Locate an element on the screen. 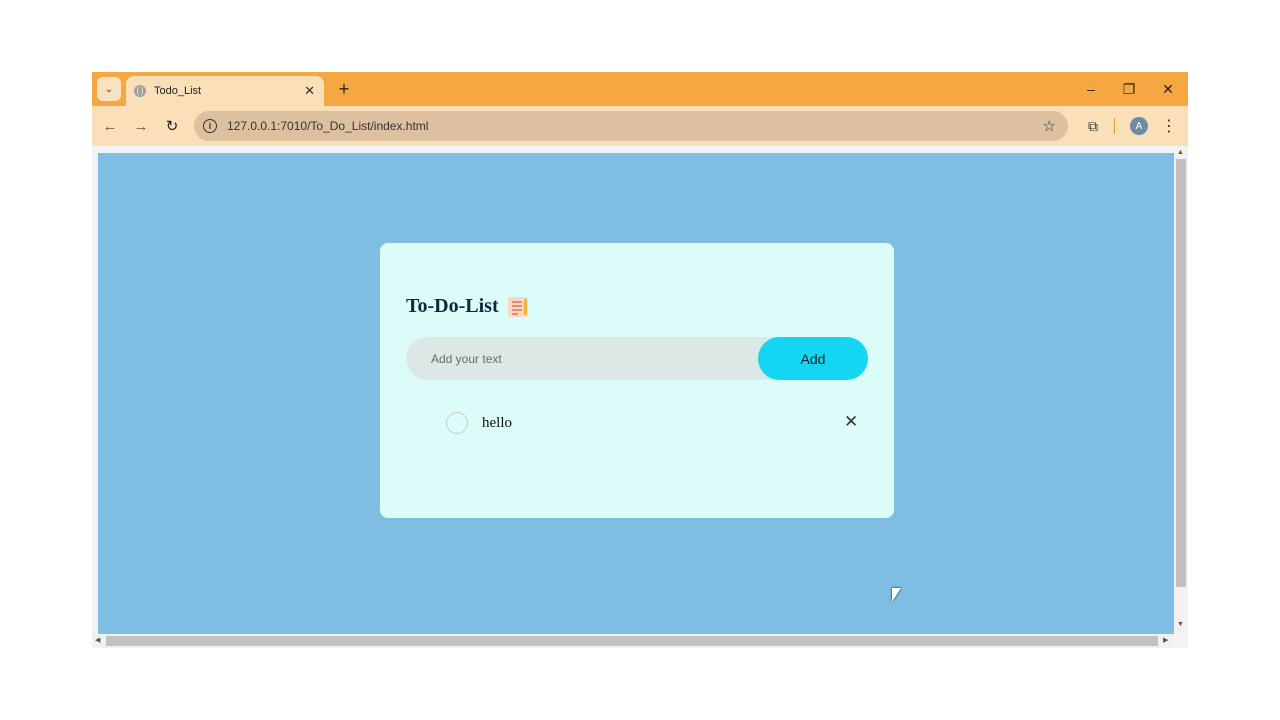 This screenshot has height=720, width=1280. vertical-scrollbar: ▲ ▼ is located at coordinates (1181, 390).